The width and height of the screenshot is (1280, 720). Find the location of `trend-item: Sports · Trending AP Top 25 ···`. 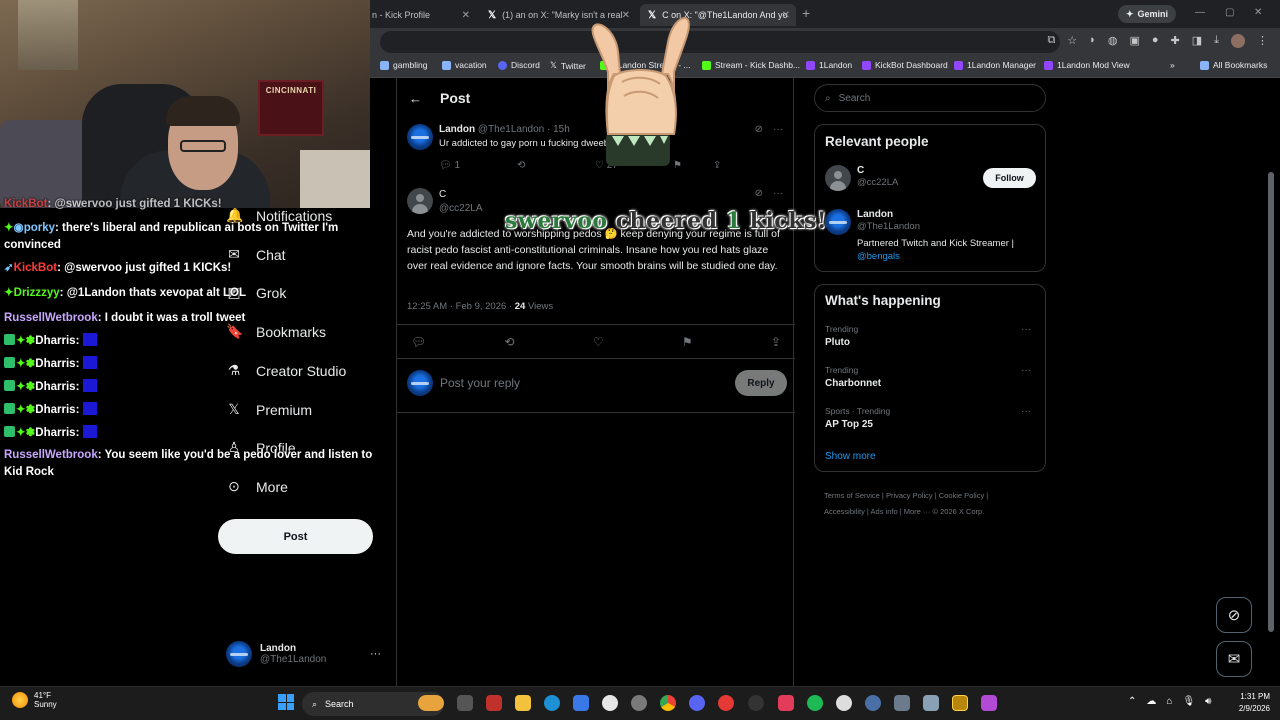

trend-item: Sports · Trending AP Top 25 ··· is located at coordinates (931, 418).